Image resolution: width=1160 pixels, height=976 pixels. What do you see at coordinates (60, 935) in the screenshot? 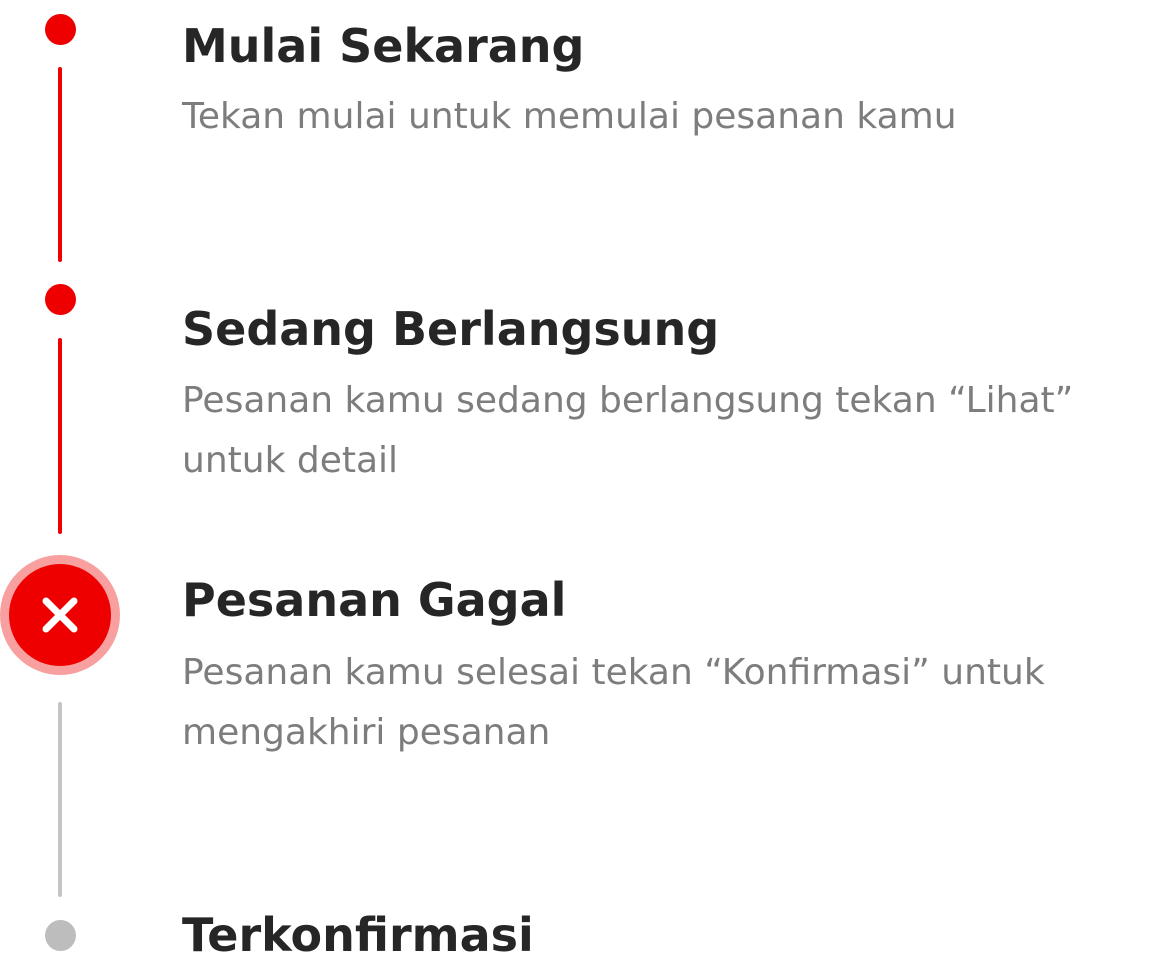
I see `step-marker-terkonfirmasi` at bounding box center [60, 935].